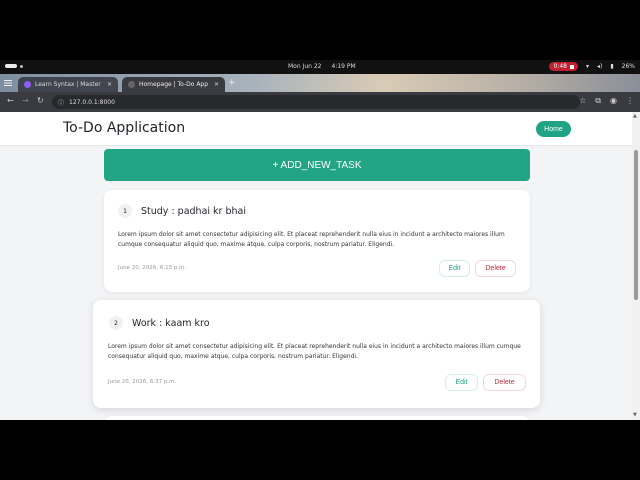 The height and width of the screenshot is (480, 640). I want to click on browser-tab-homepage: Homepage | To-Do App ✕, so click(173, 84).